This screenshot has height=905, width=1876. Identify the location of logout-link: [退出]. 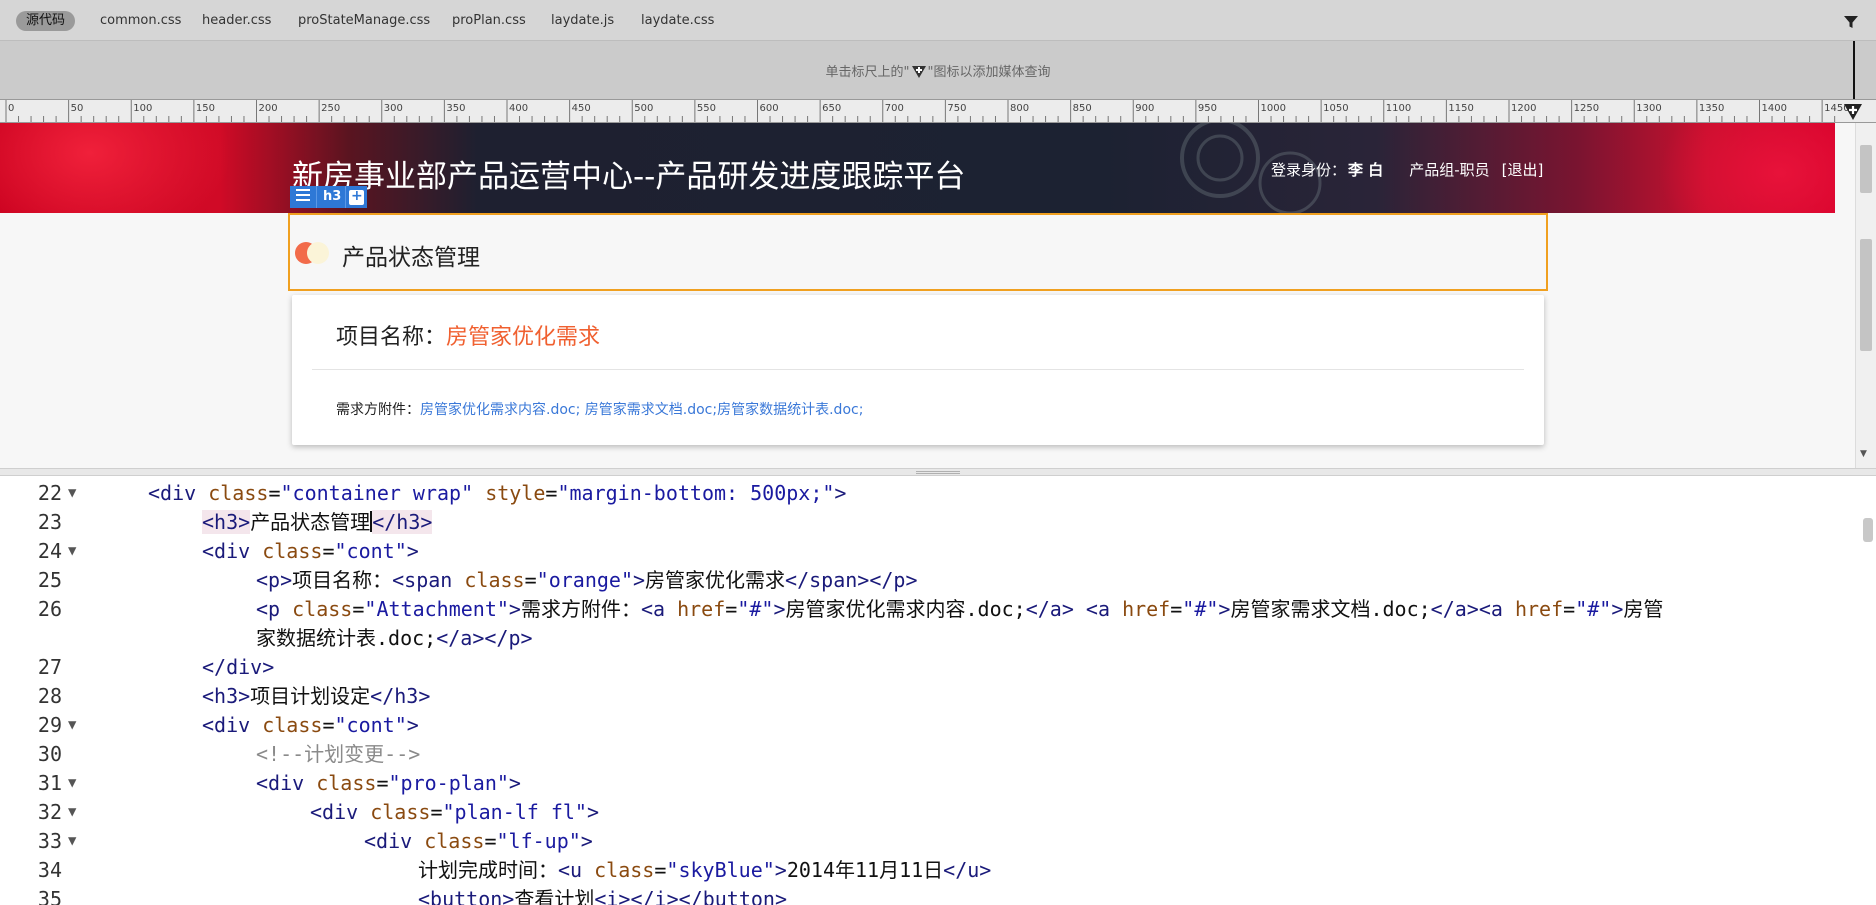
(1523, 170).